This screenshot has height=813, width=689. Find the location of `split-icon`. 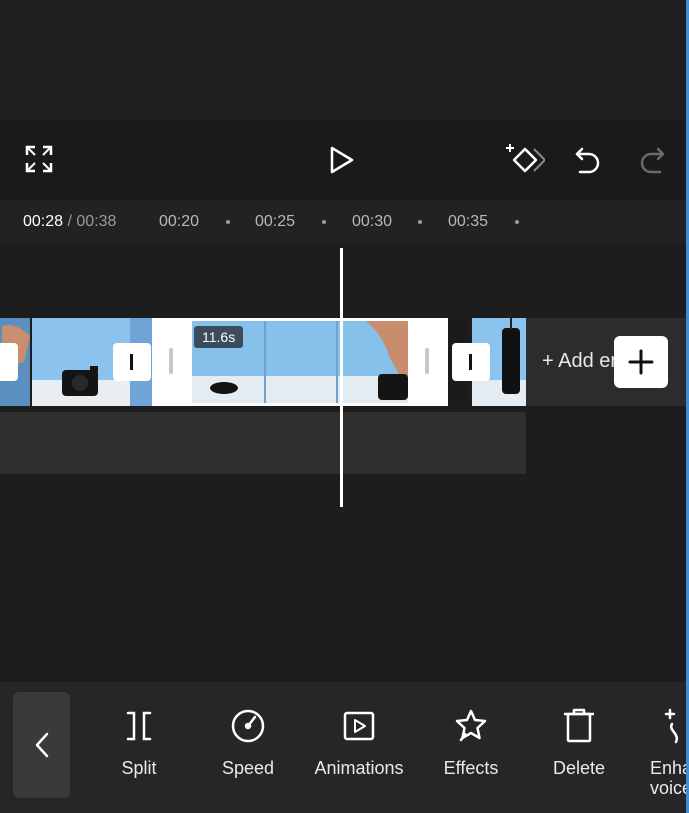

split-icon is located at coordinates (139, 726).